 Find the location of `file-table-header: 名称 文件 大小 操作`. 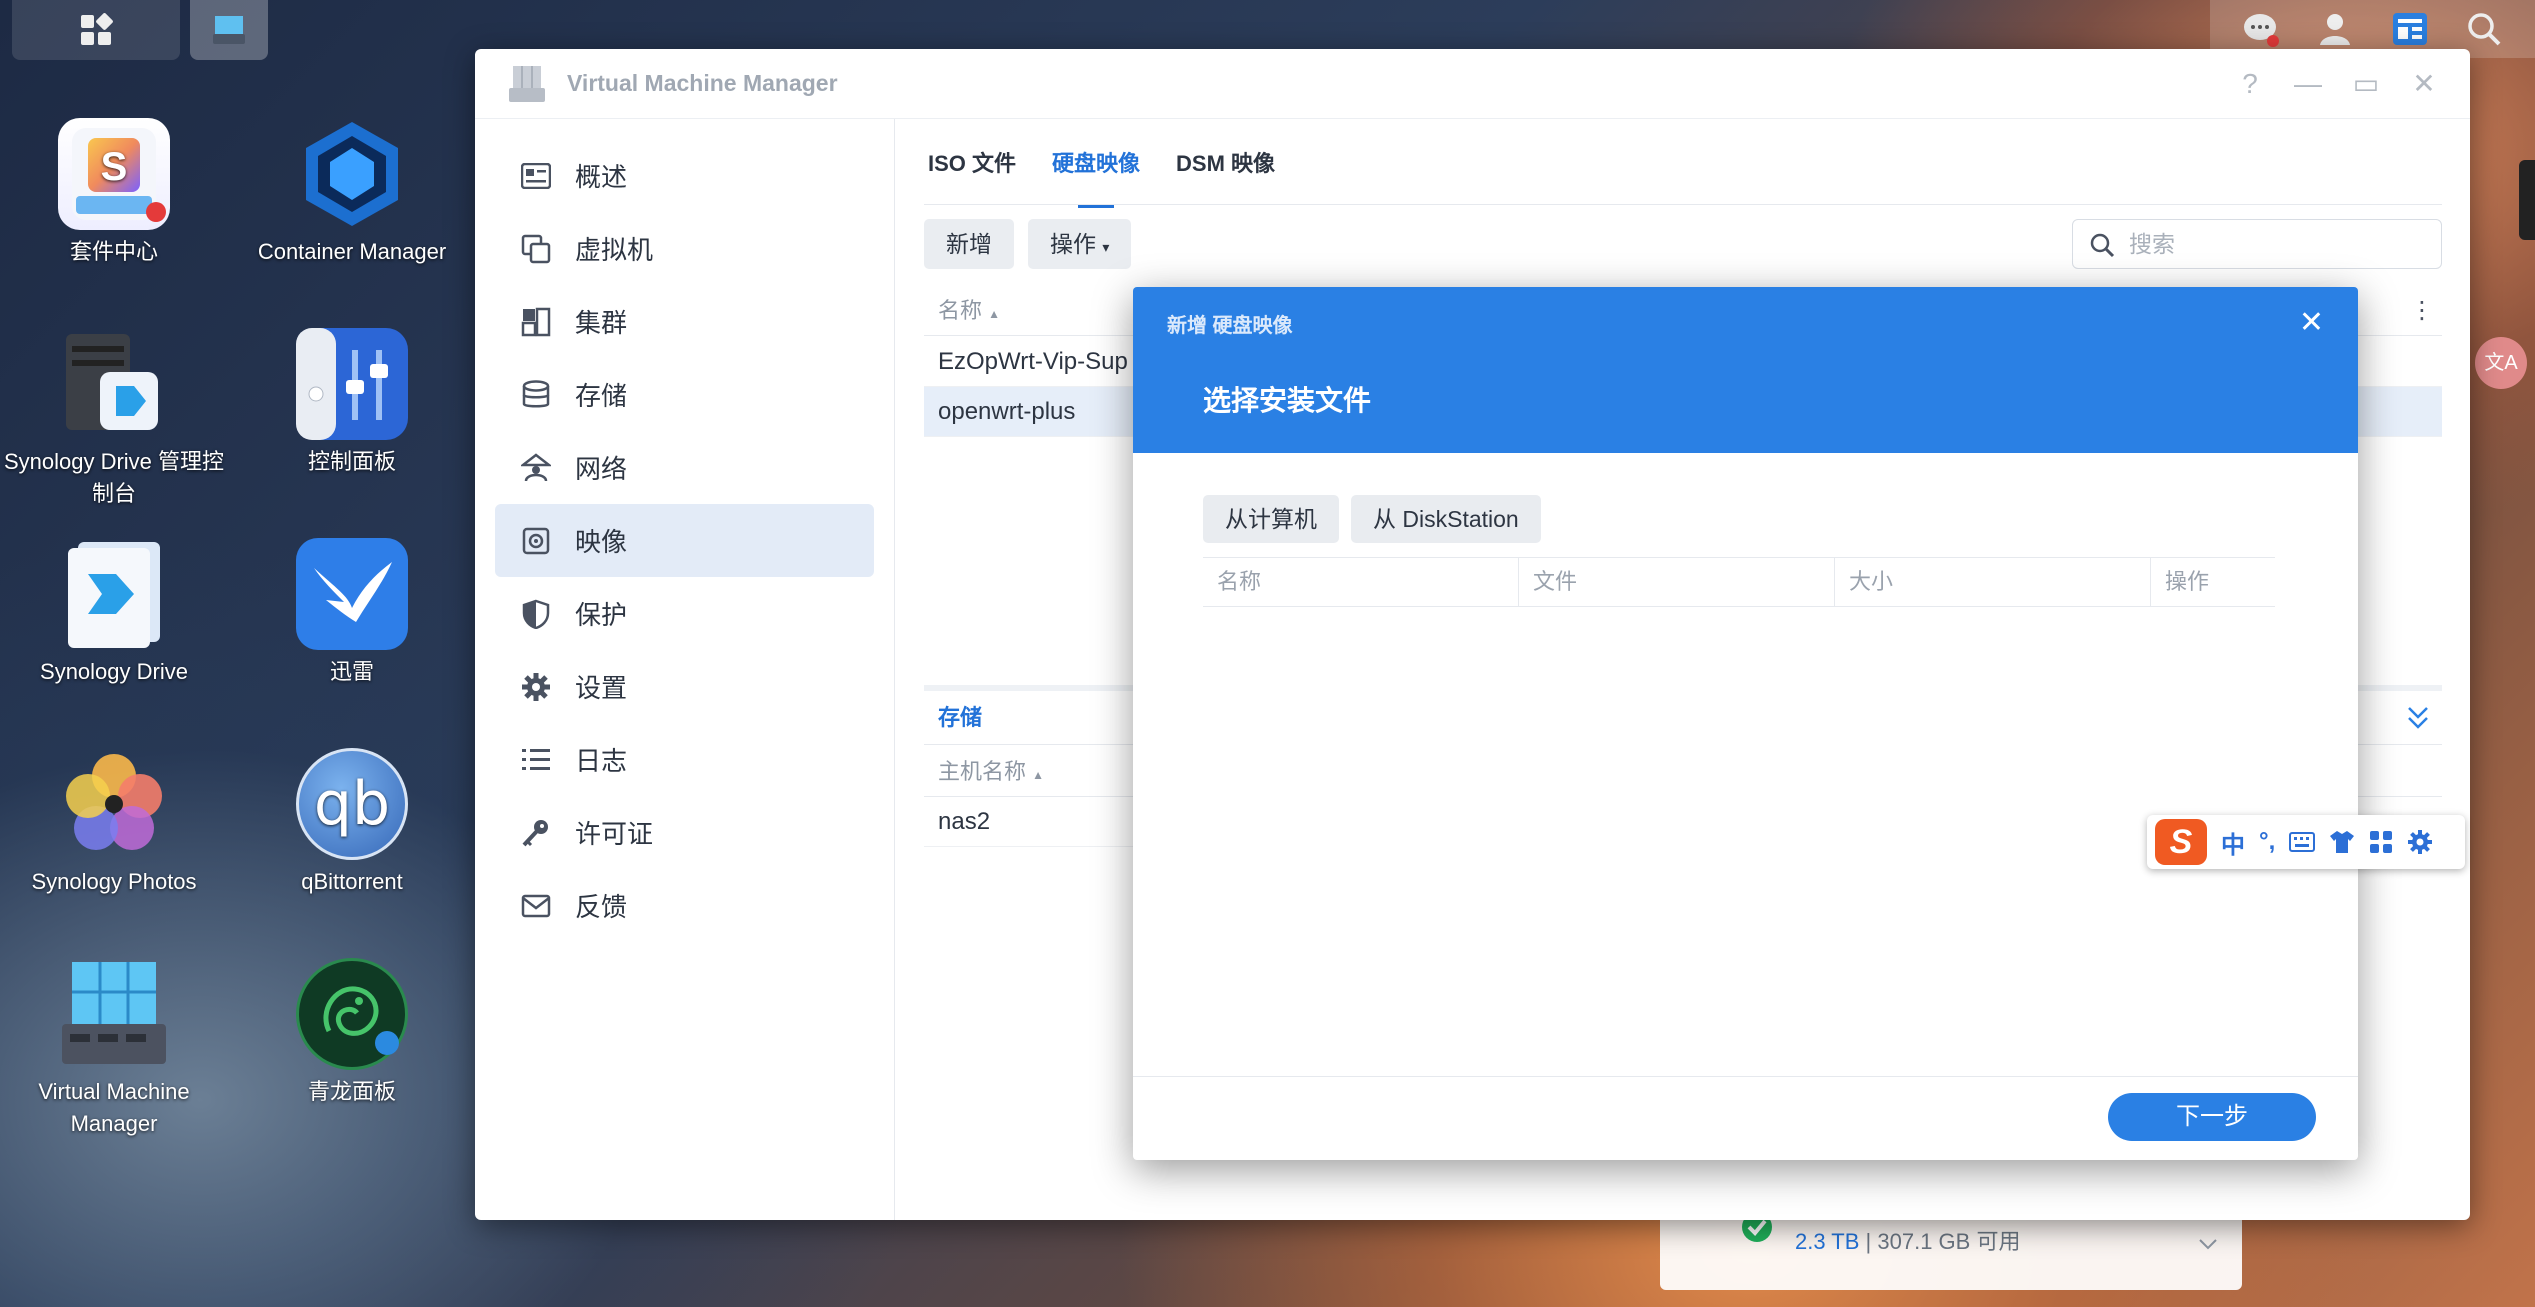

file-table-header: 名称 文件 大小 操作 is located at coordinates (1739, 582).